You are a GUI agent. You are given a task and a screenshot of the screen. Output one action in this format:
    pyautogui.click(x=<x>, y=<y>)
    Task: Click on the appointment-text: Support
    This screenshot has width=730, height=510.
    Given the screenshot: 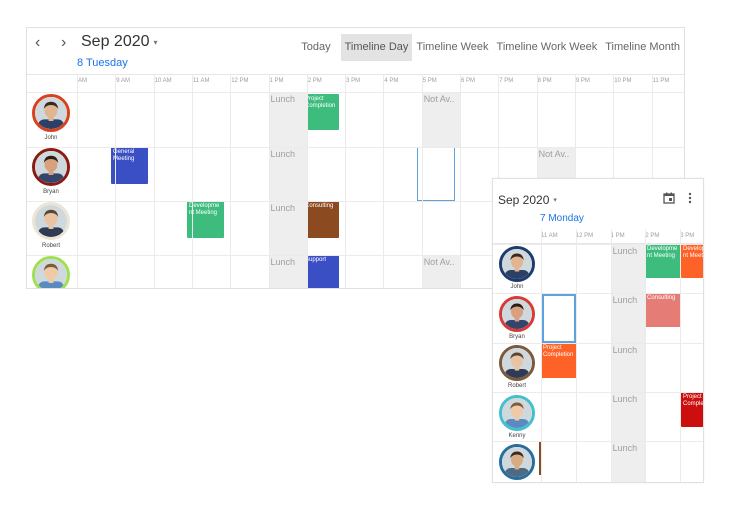 What is the action you would take?
    pyautogui.click(x=316, y=260)
    